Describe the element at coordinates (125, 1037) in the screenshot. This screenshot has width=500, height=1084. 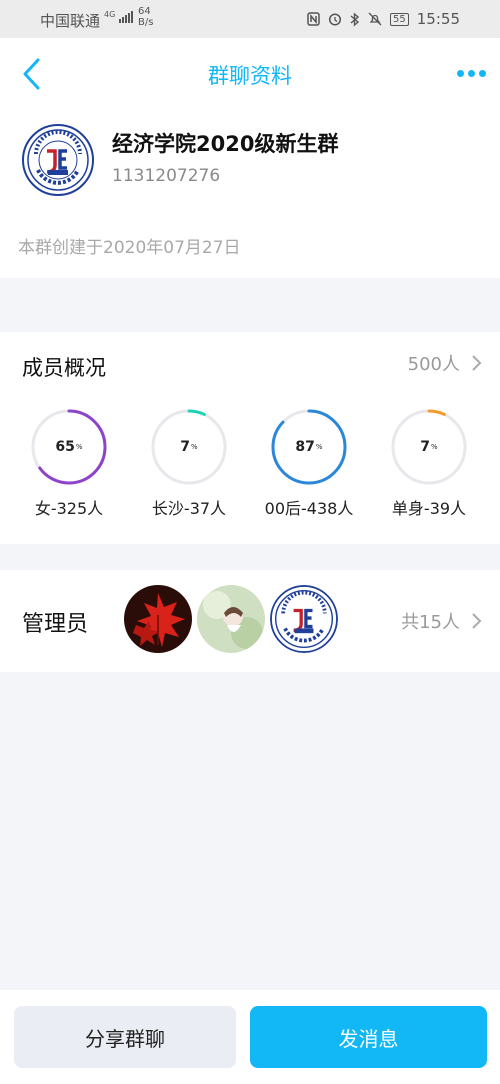
I see `share-group-button: 分享群聊` at that location.